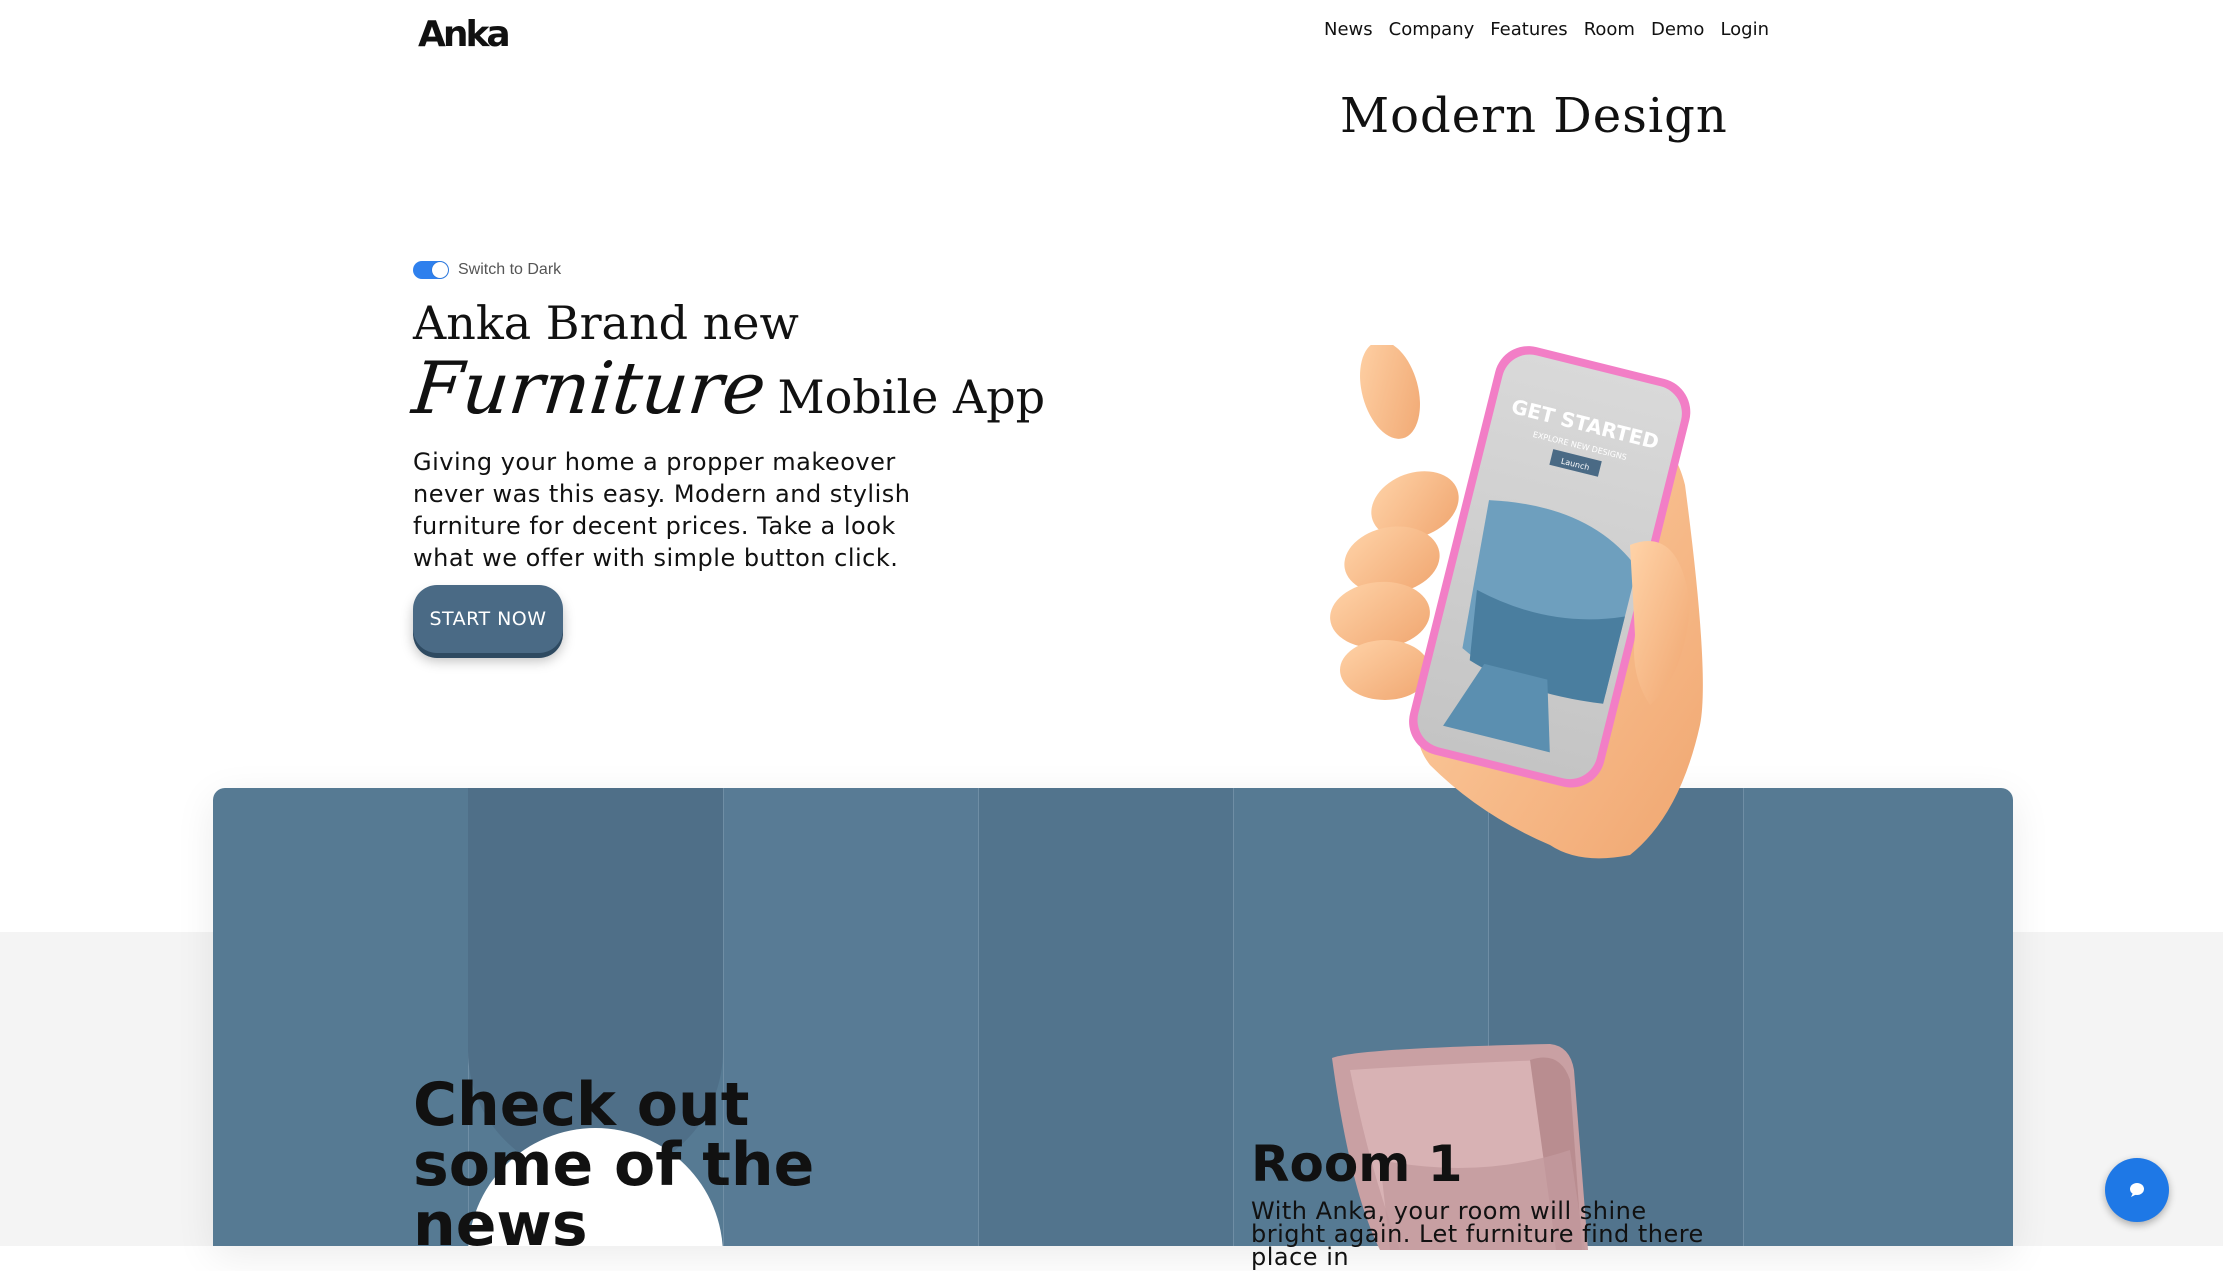 Image resolution: width=2223 pixels, height=1271 pixels. I want to click on toggle-label: Switch to Dark, so click(510, 269).